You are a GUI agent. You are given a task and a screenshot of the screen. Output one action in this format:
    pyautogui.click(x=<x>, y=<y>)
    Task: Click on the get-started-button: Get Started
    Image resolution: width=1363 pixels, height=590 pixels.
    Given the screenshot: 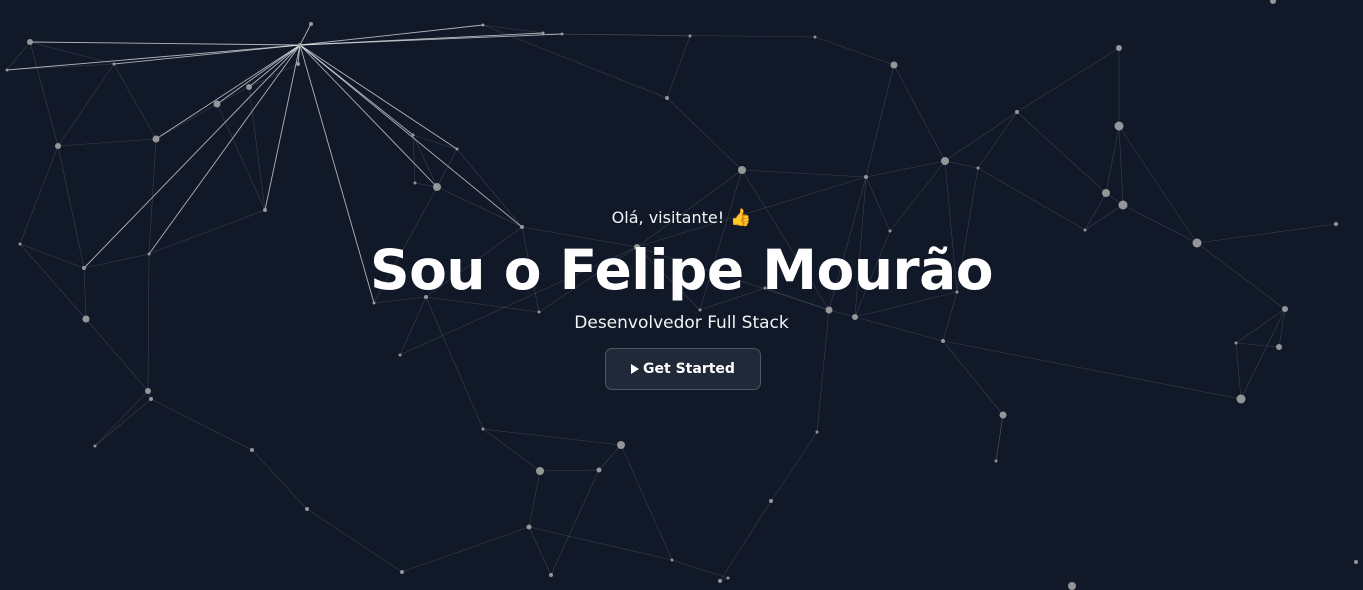 What is the action you would take?
    pyautogui.click(x=683, y=369)
    